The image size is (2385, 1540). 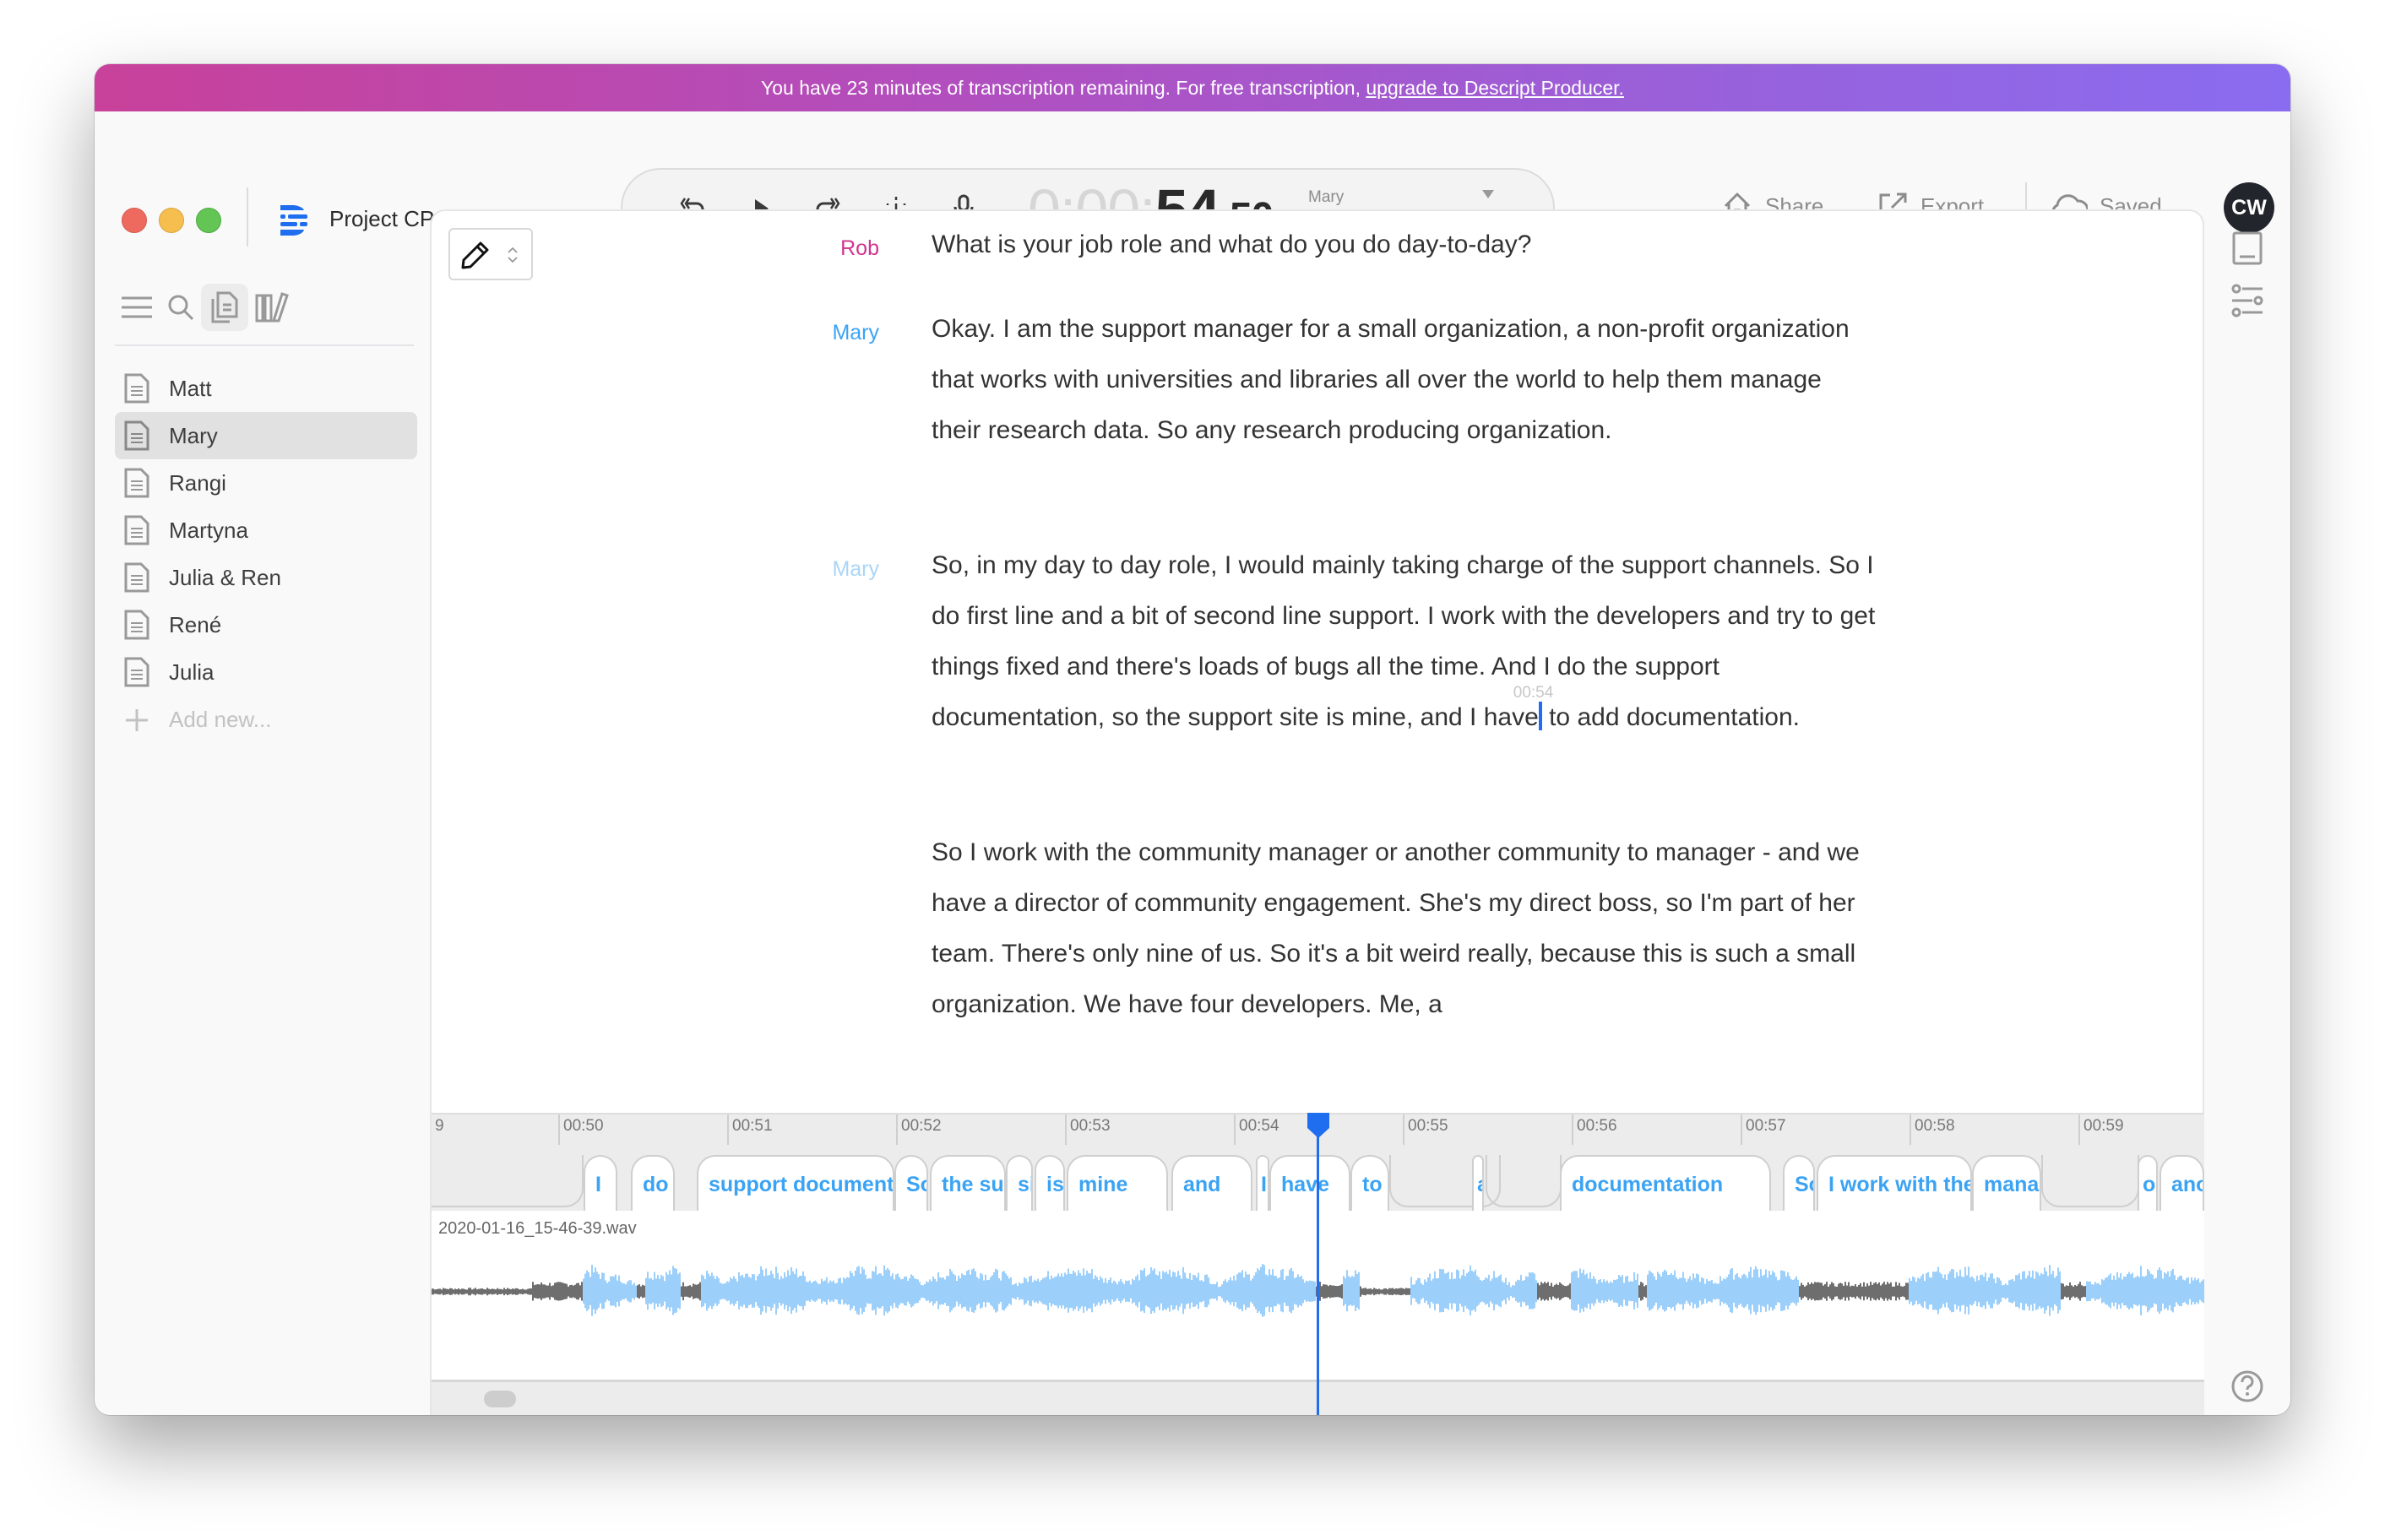 What do you see at coordinates (1478, 1183) in the screenshot?
I see `timeline-word: a` at bounding box center [1478, 1183].